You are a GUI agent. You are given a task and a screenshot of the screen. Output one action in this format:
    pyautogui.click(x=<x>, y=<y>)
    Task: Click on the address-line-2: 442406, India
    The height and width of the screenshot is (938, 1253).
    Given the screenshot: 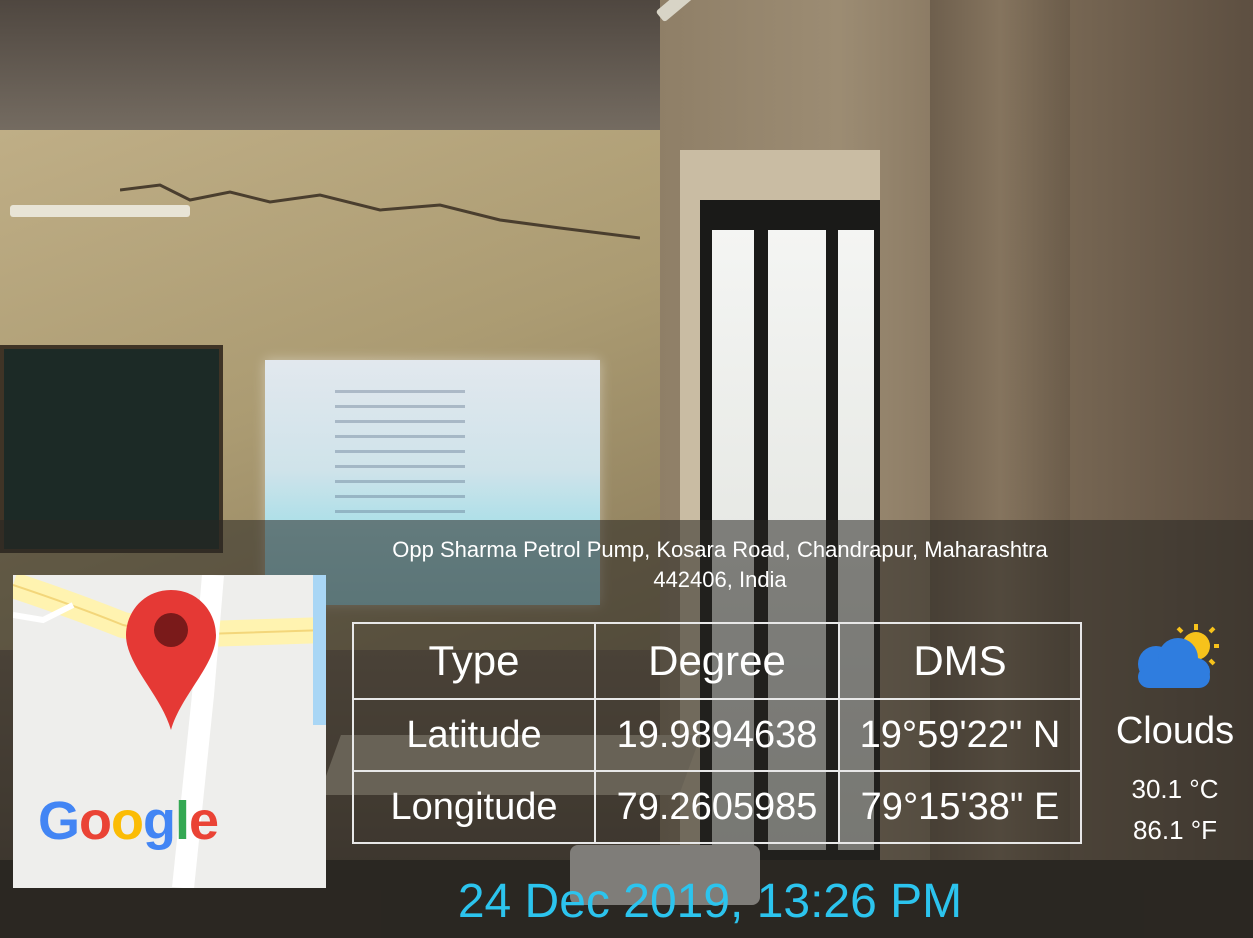 What is the action you would take?
    pyautogui.click(x=720, y=579)
    